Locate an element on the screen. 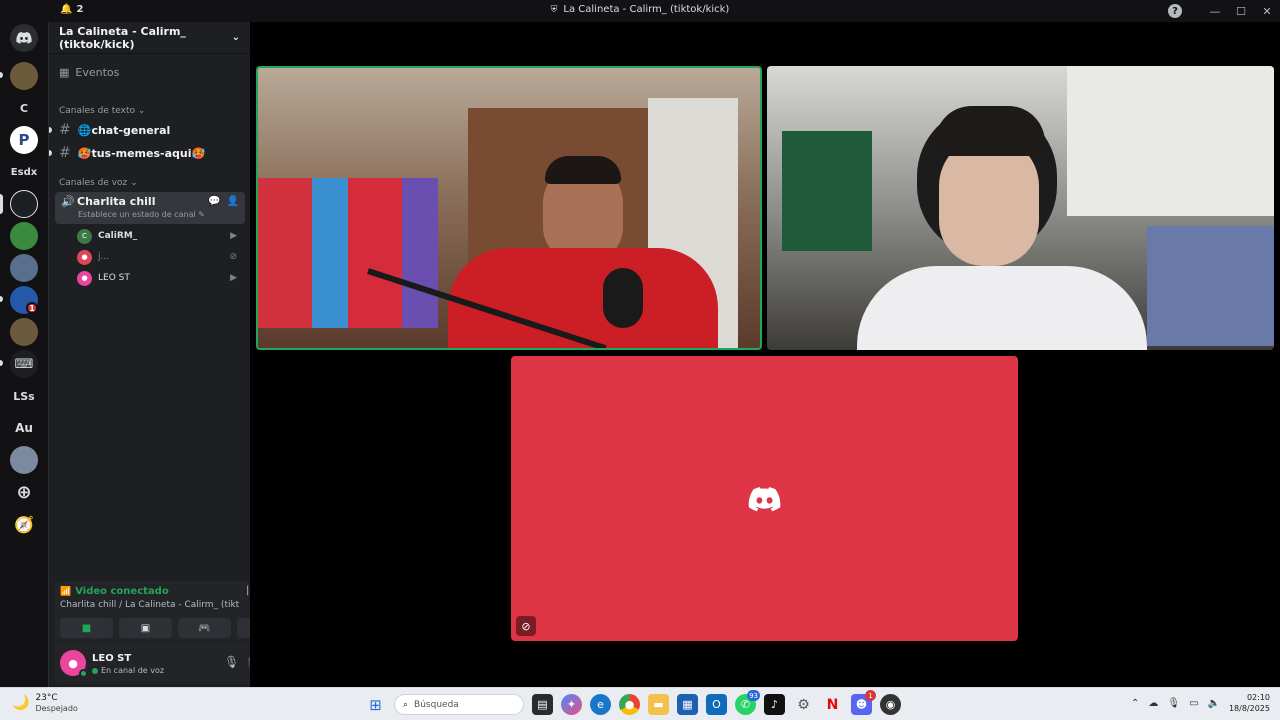 This screenshot has height=720, width=1280. deafened-icon: ⊘ is located at coordinates (526, 626).